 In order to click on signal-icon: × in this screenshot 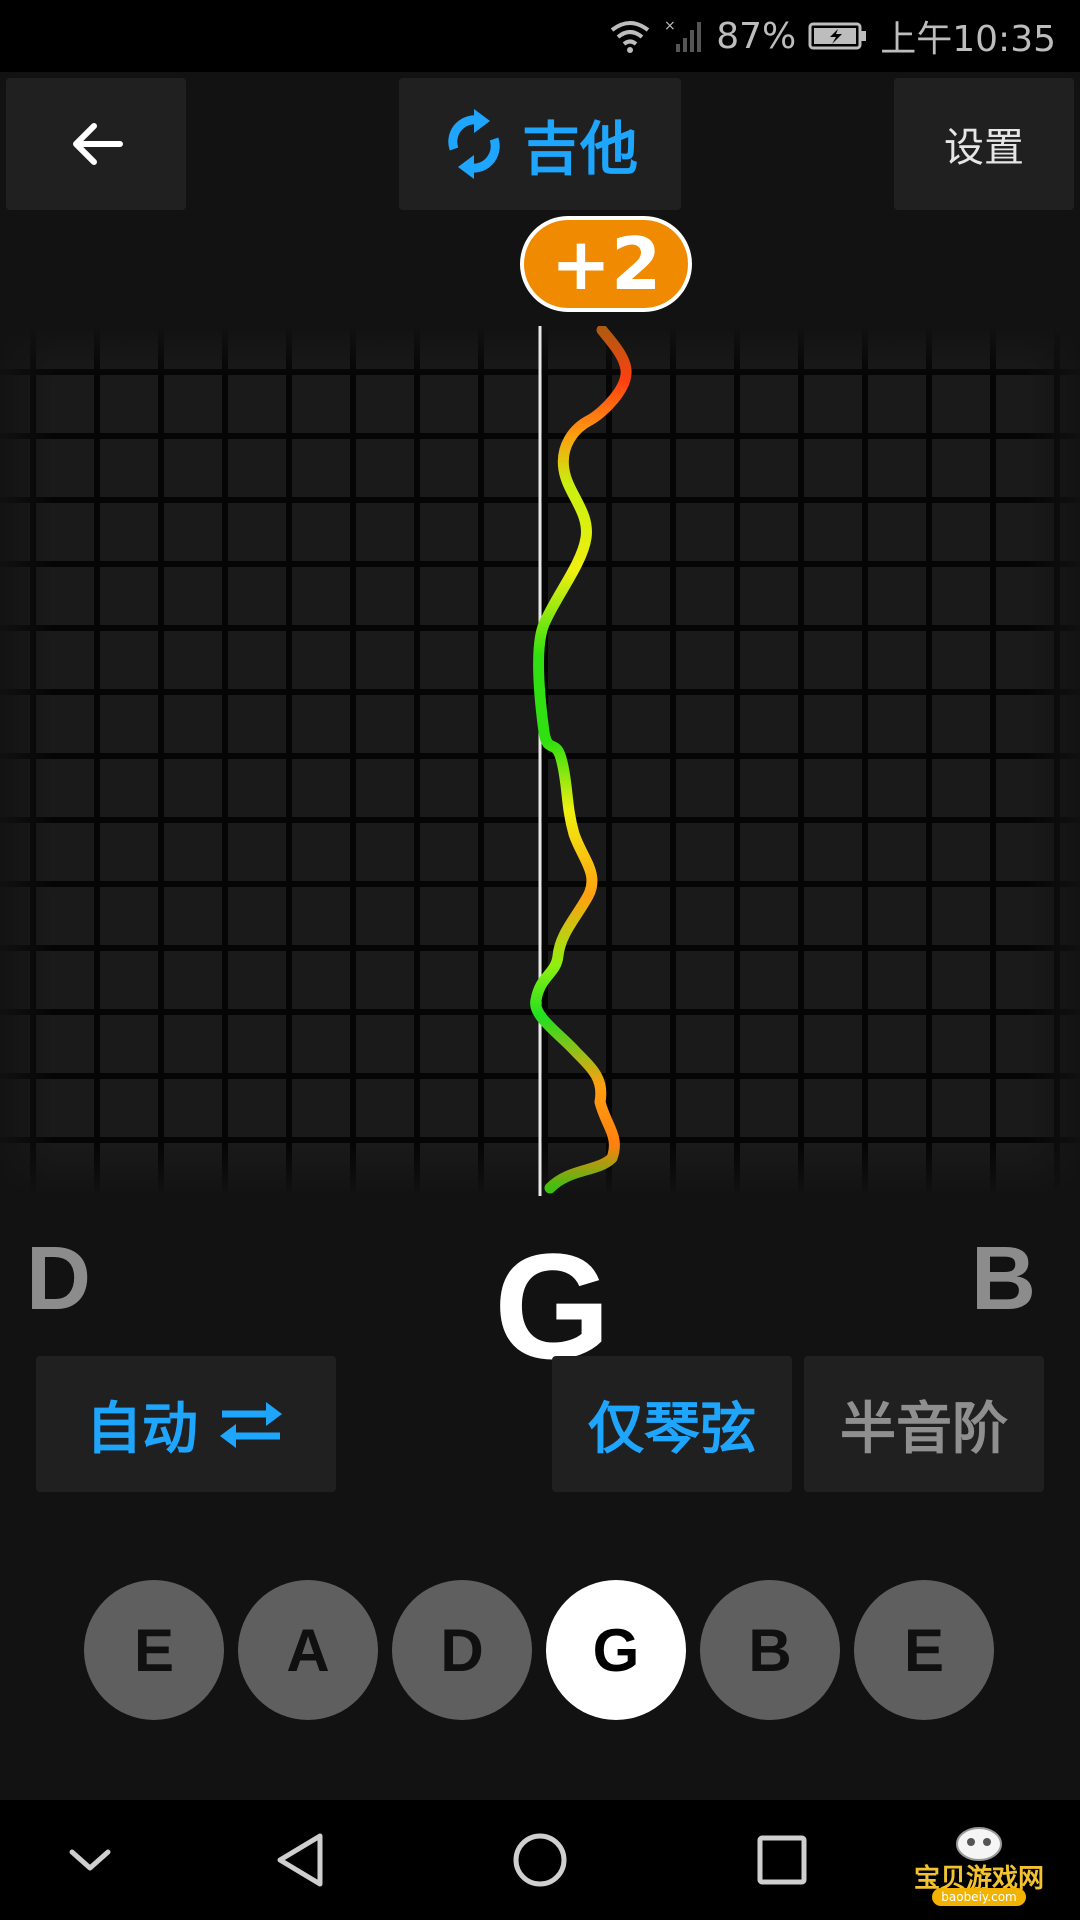, I will do `click(684, 36)`.